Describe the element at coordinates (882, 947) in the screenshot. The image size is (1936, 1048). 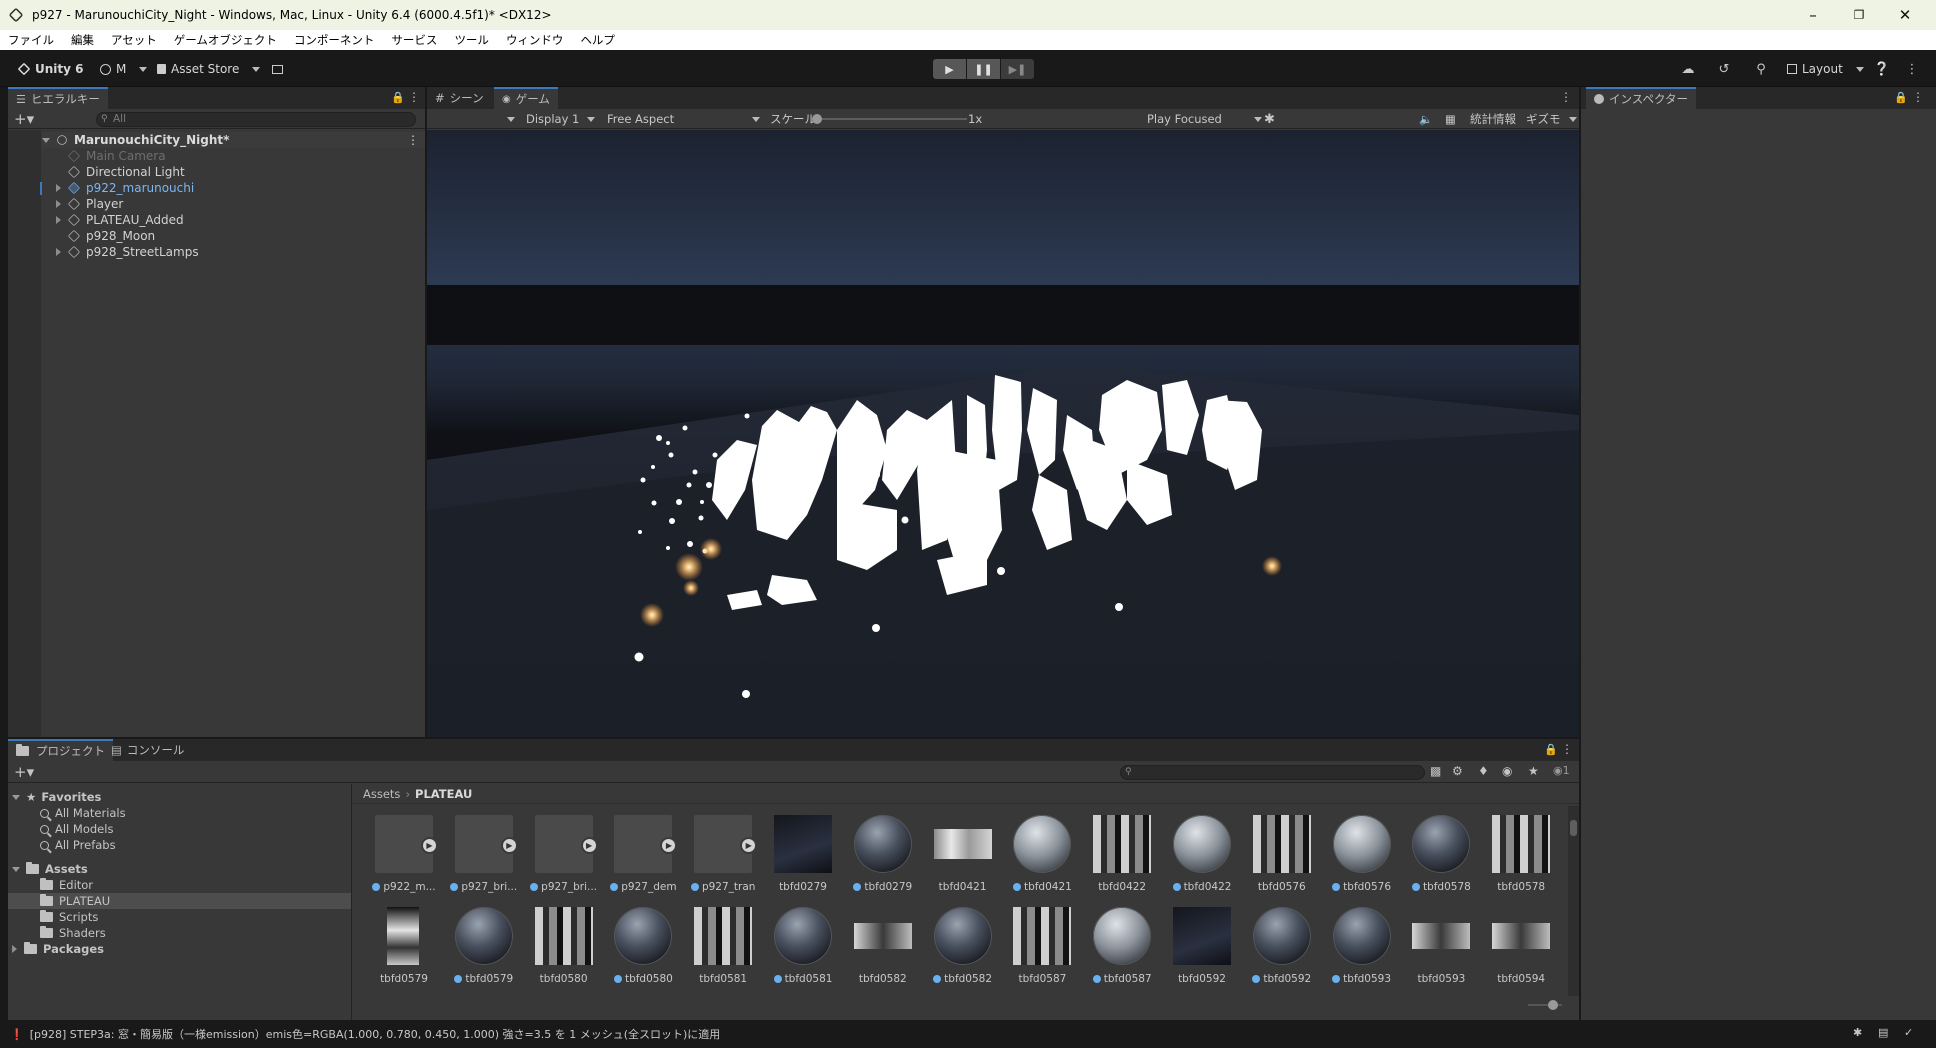
I see `asset-item: tbfd0582` at that location.